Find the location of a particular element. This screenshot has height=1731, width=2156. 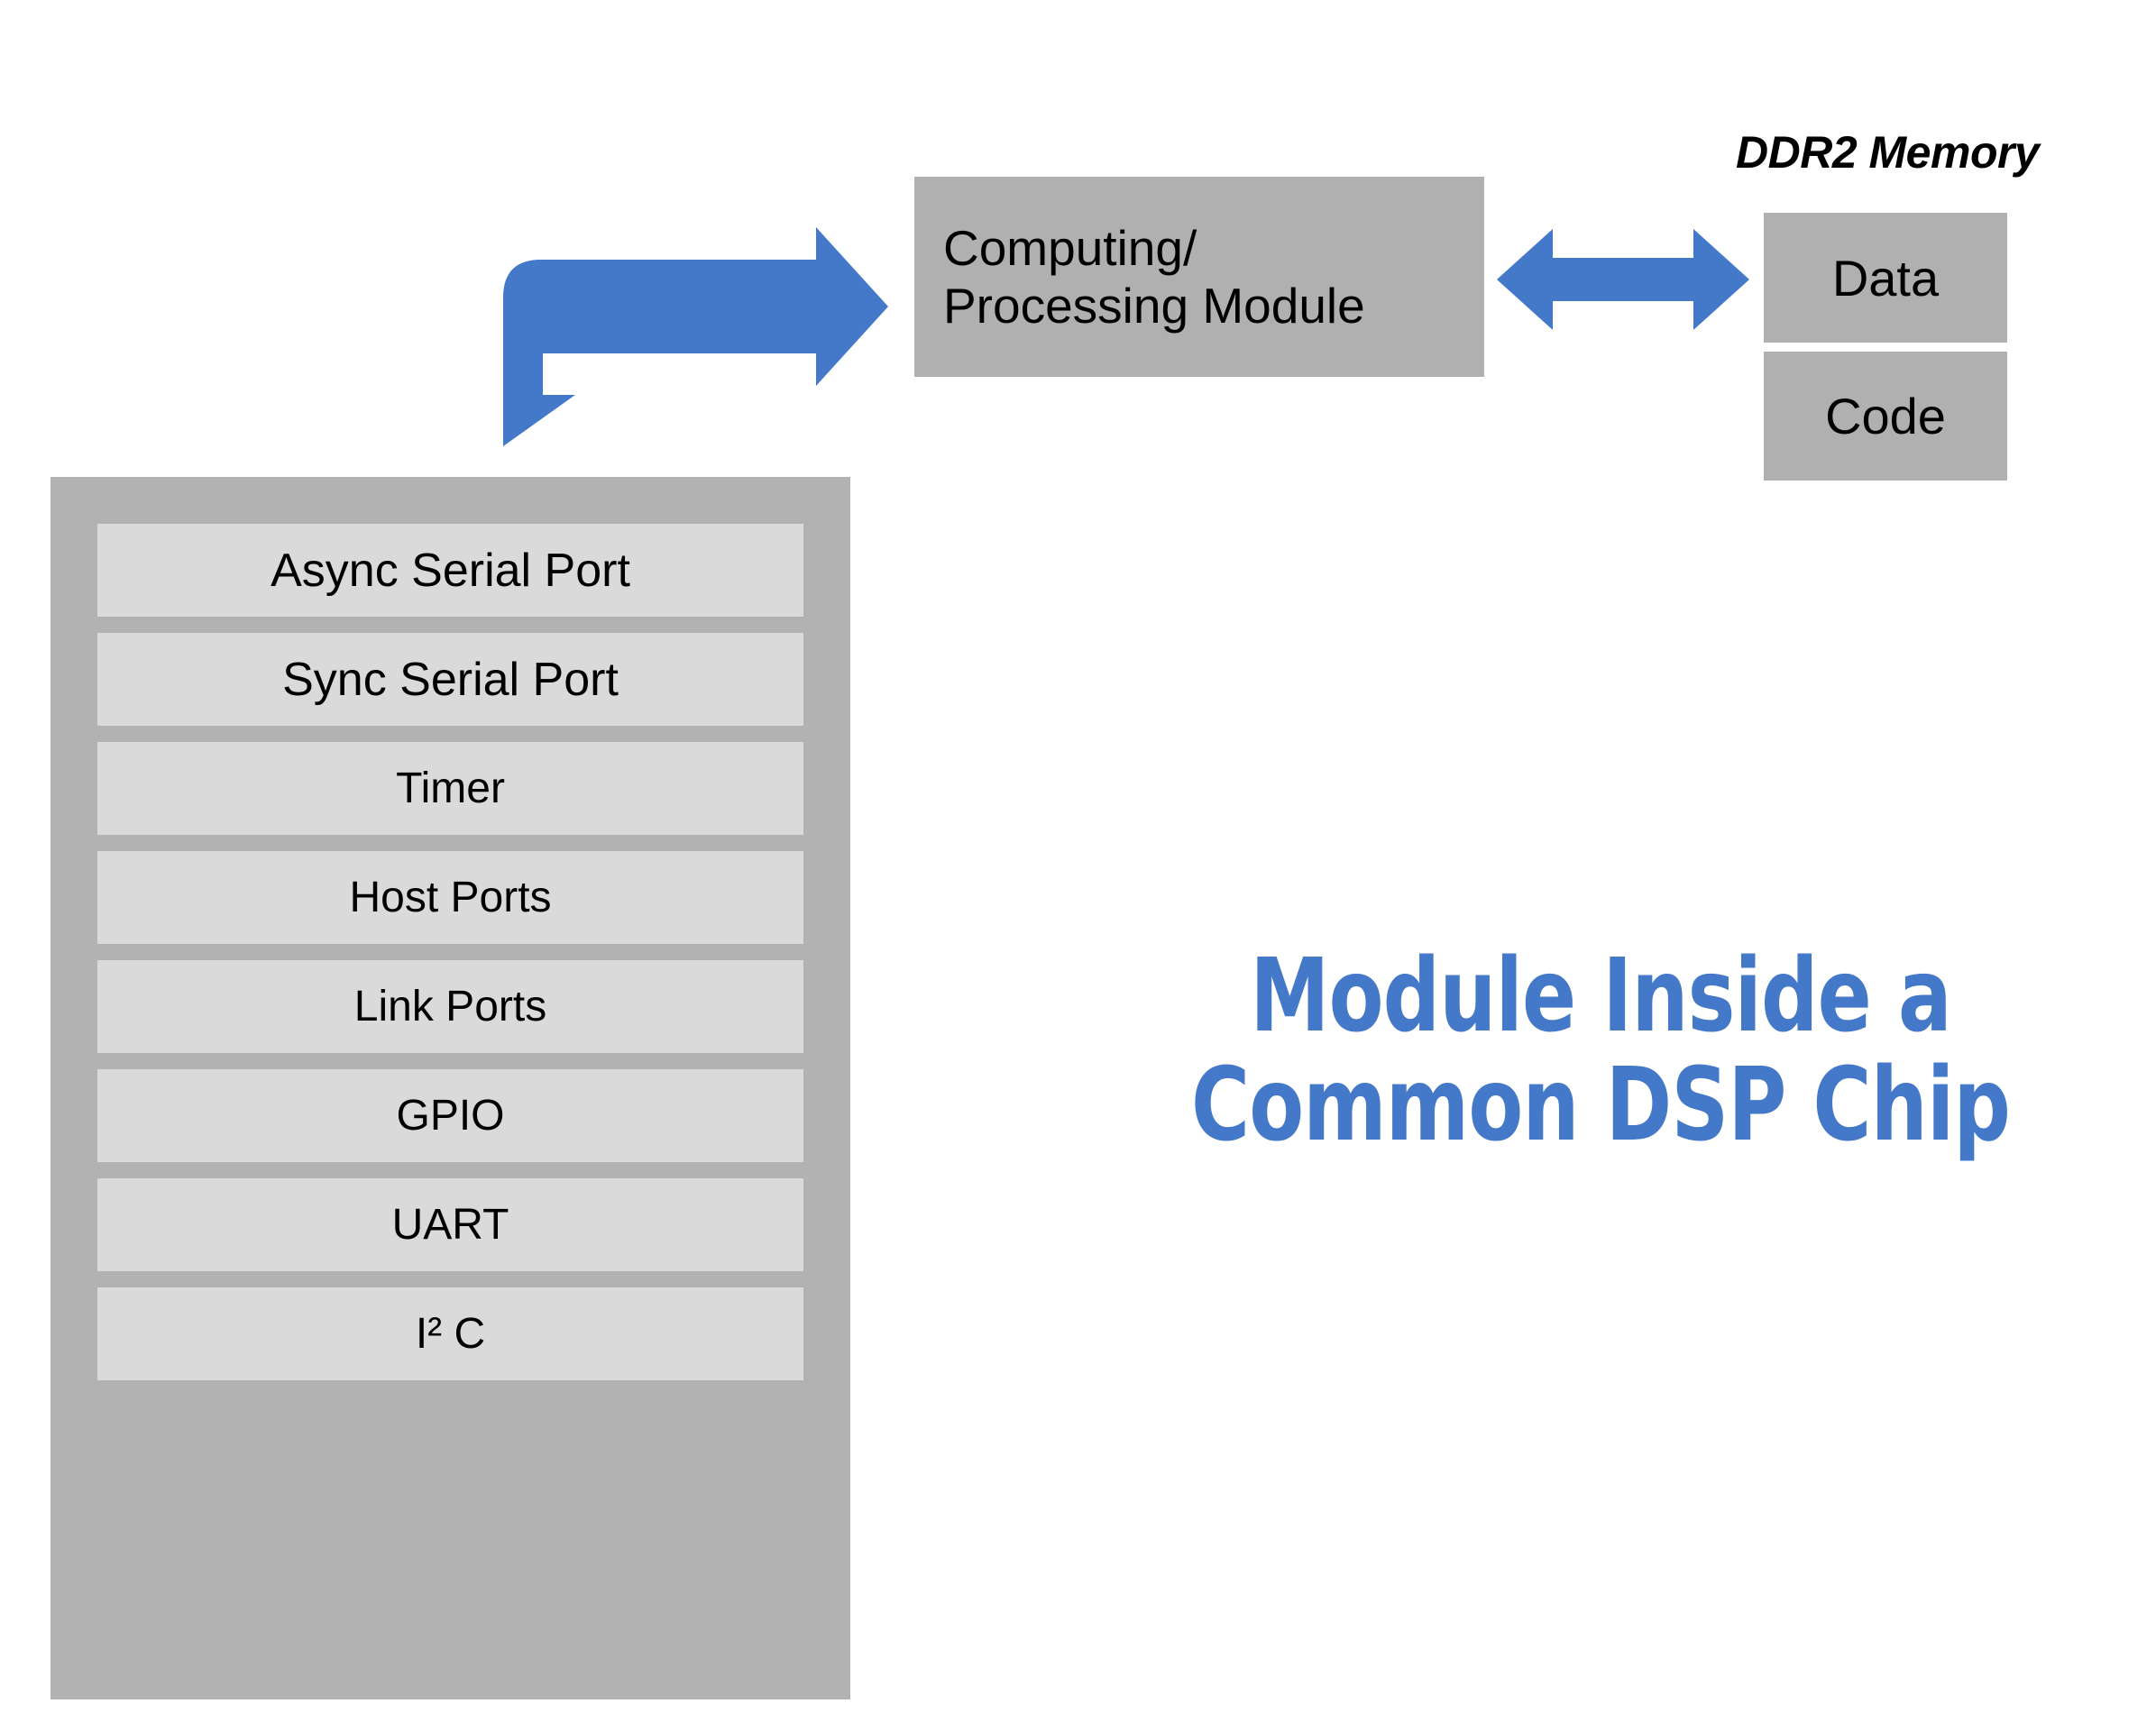

peripheral-item-label: Timer is located at coordinates (450, 788).